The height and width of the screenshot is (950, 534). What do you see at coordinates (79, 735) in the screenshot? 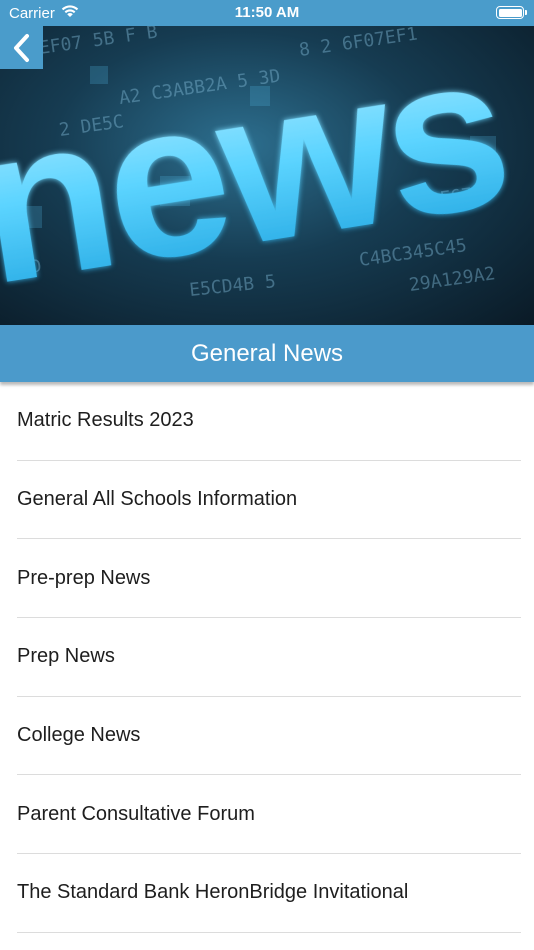
I see `list-item-label: College News` at bounding box center [79, 735].